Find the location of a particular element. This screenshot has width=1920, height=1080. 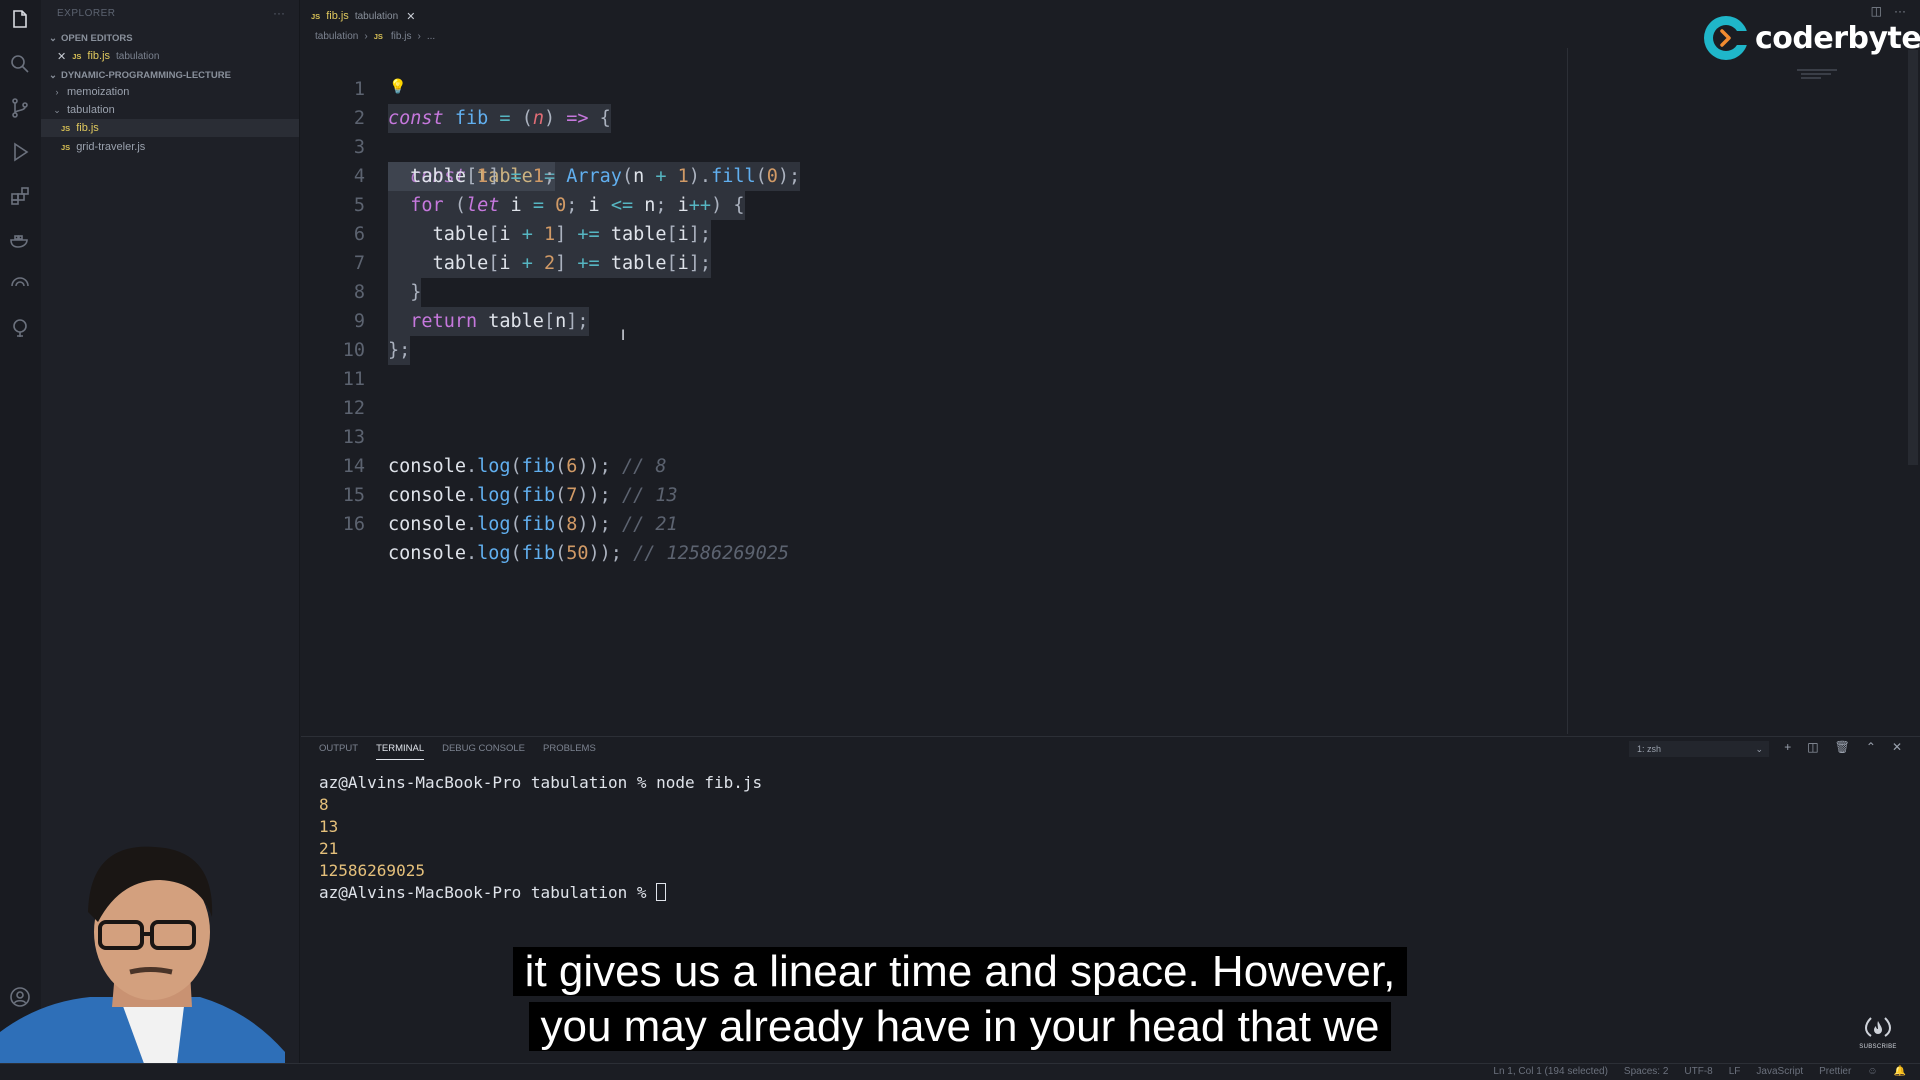

git-graph-icon is located at coordinates (20, 328).